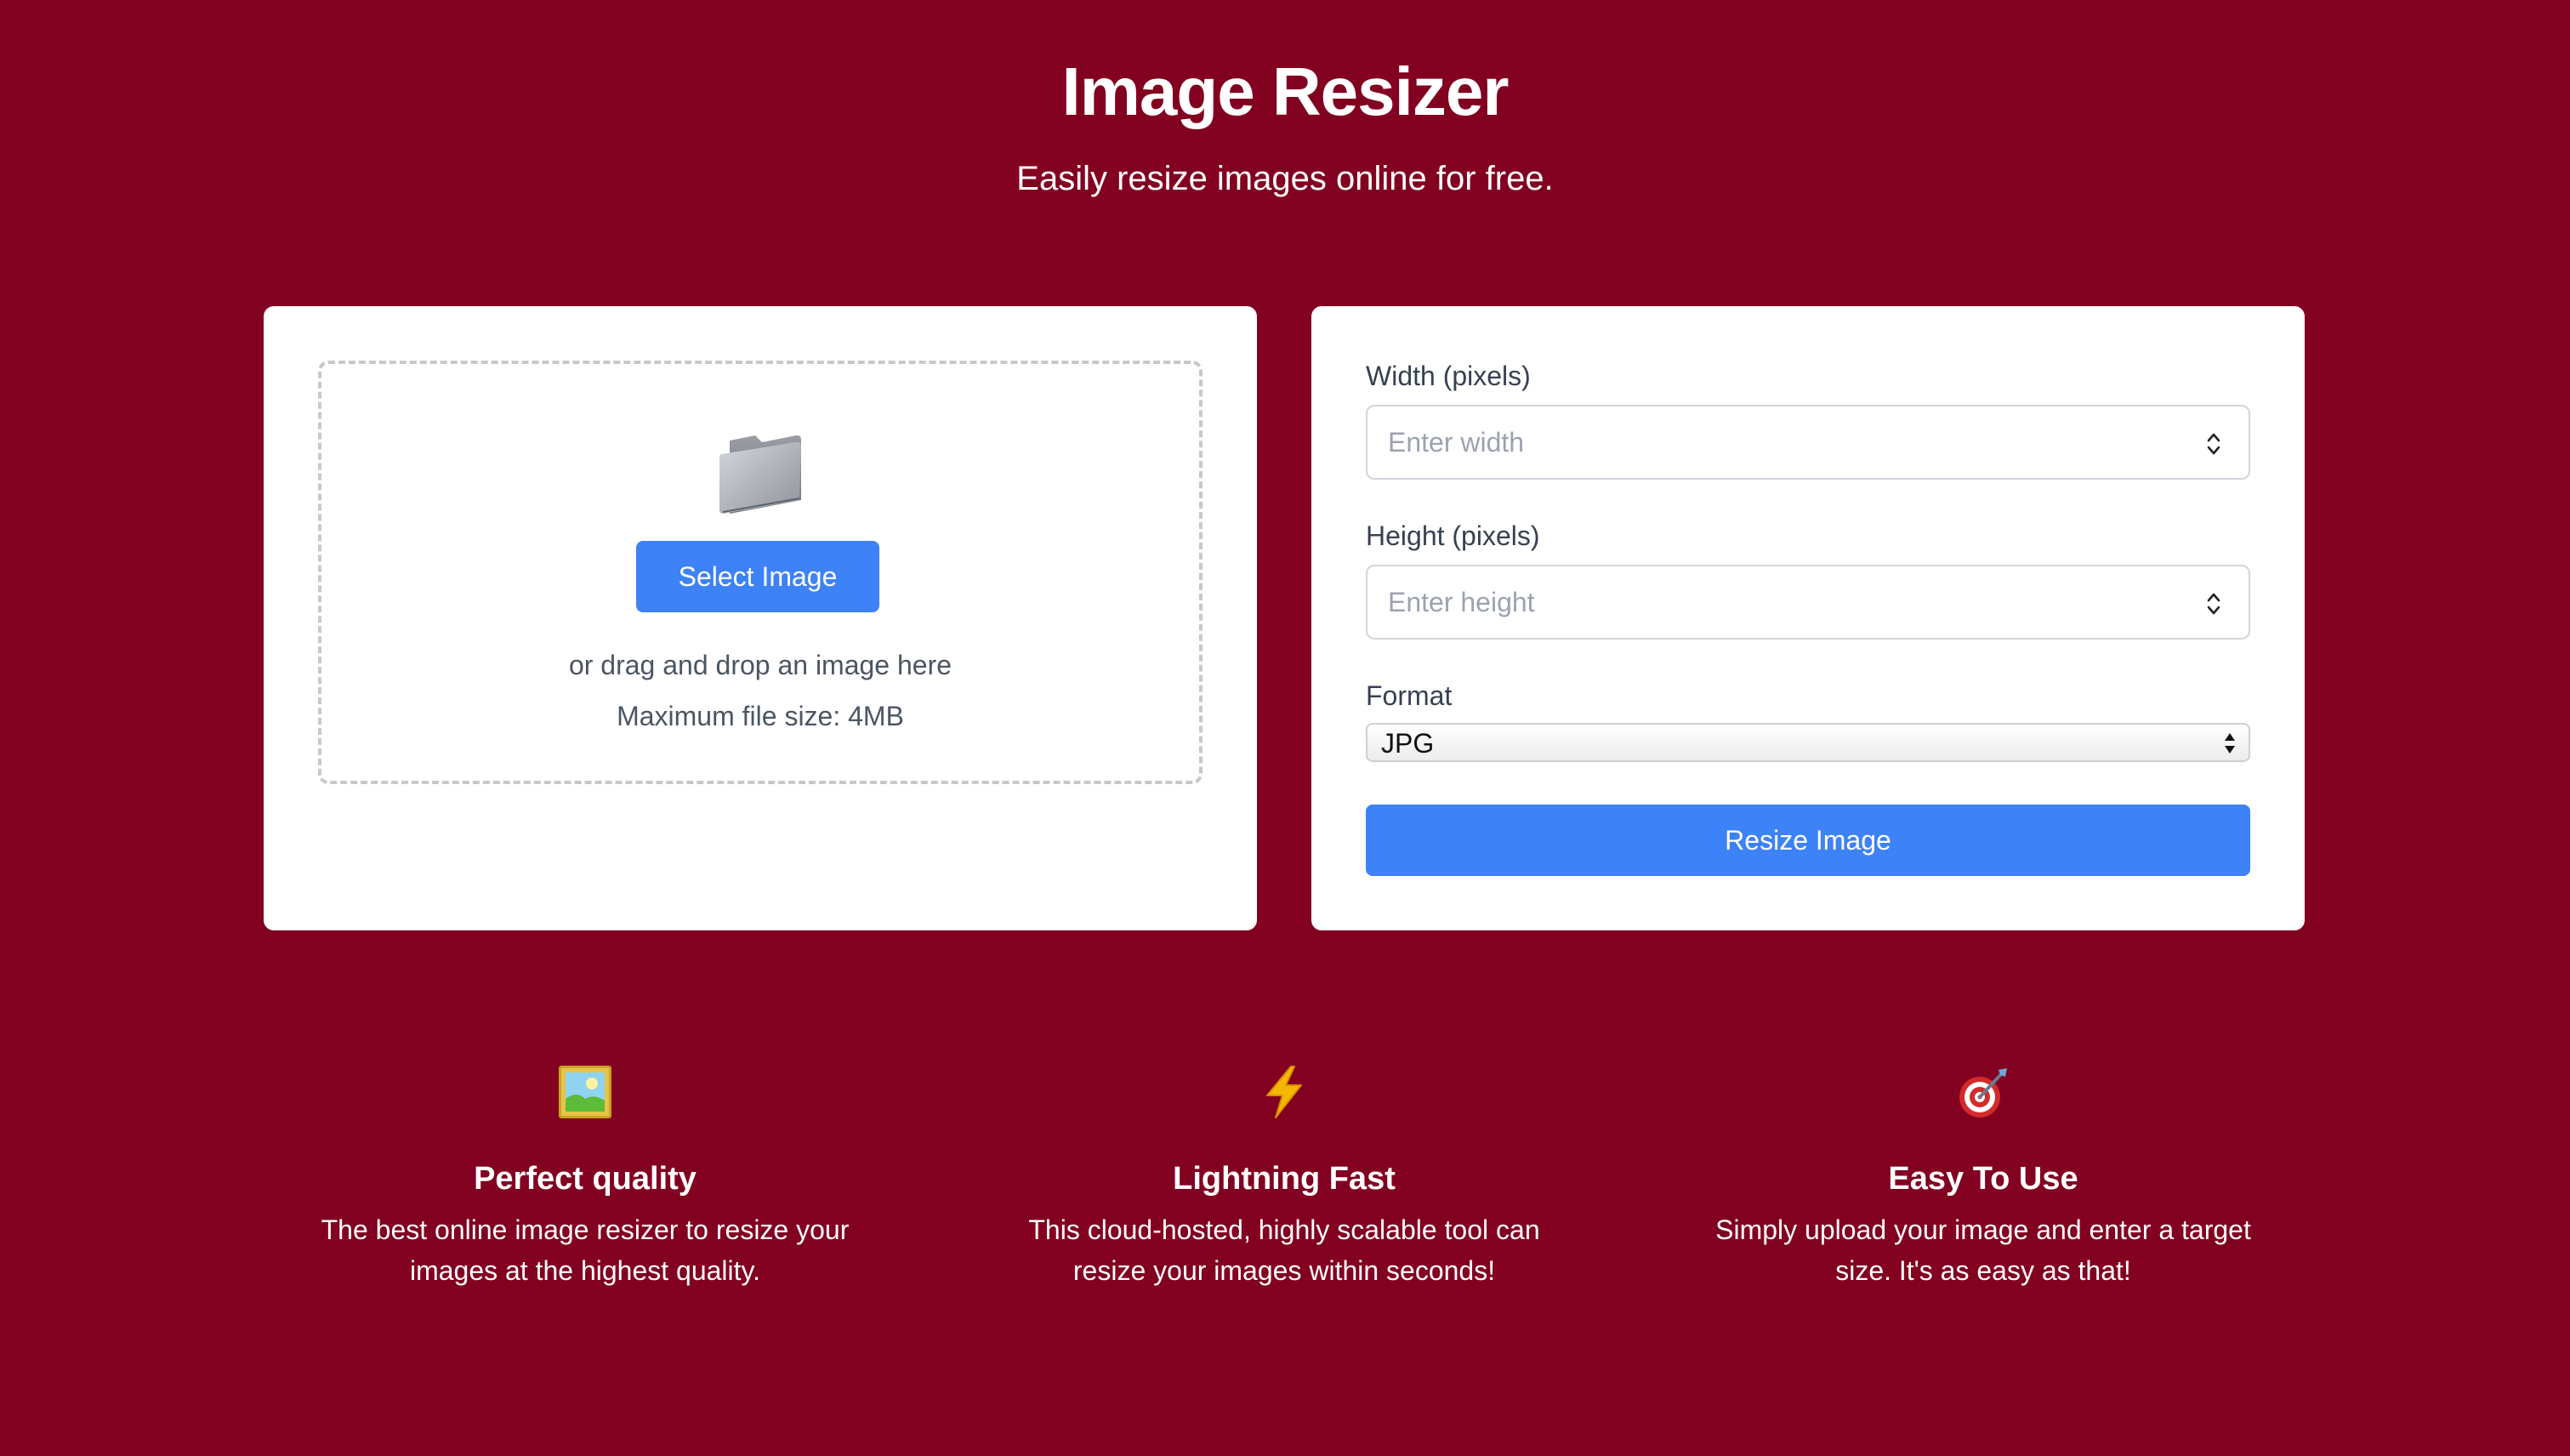 The width and height of the screenshot is (2570, 1456). What do you see at coordinates (1983, 1270) in the screenshot?
I see `feature-description-line: size. It's as easy as that!` at bounding box center [1983, 1270].